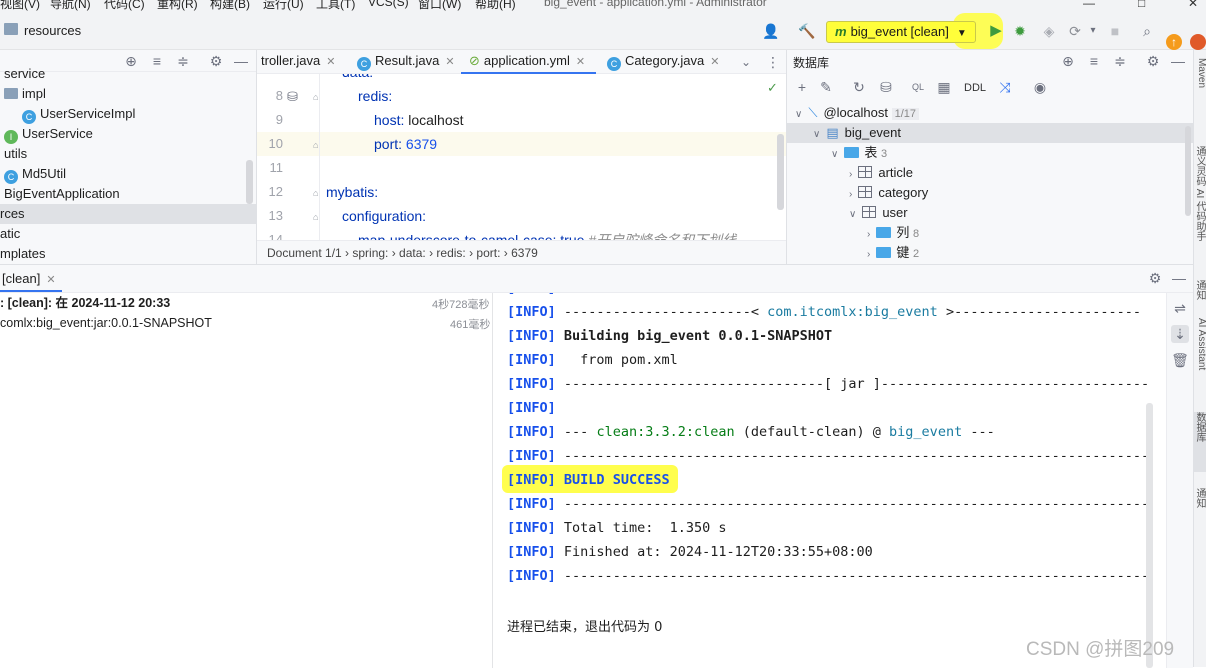 The width and height of the screenshot is (1206, 668). Describe the element at coordinates (901, 32) in the screenshot. I see `run-config-selector: m big_event [clean] ▼` at that location.